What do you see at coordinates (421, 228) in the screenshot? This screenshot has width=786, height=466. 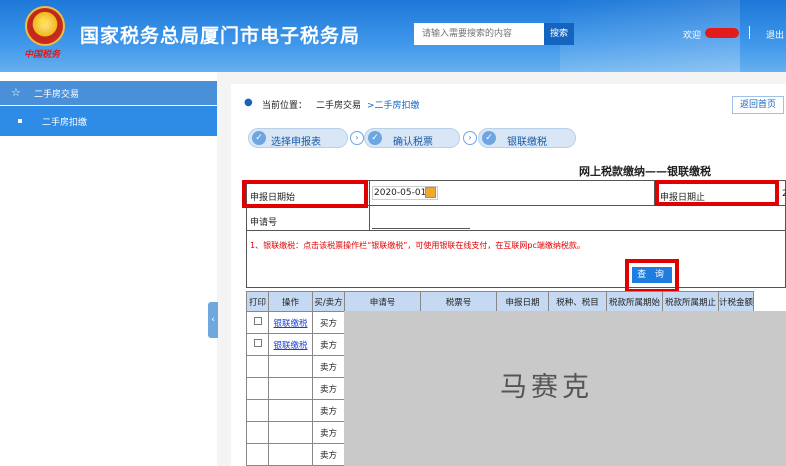 I see `app-no-input` at bounding box center [421, 228].